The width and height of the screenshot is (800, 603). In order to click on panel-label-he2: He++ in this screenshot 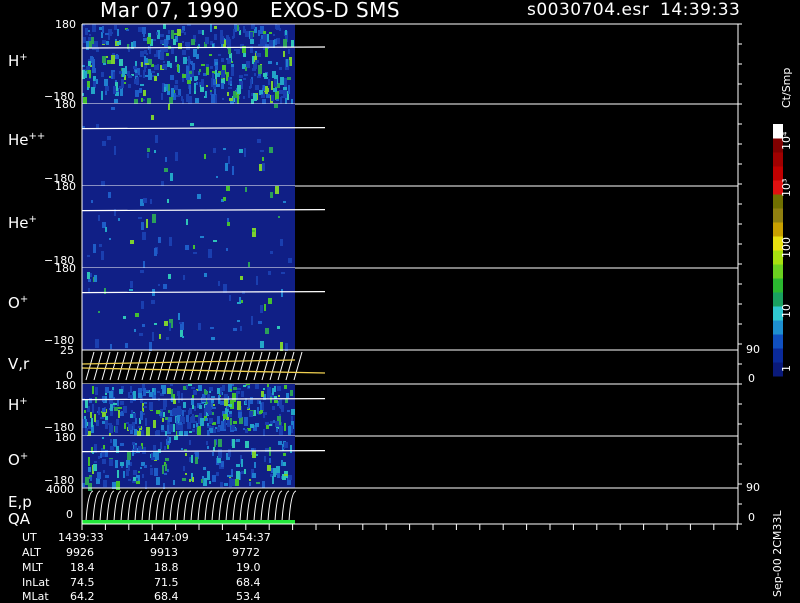, I will do `click(27, 140)`.